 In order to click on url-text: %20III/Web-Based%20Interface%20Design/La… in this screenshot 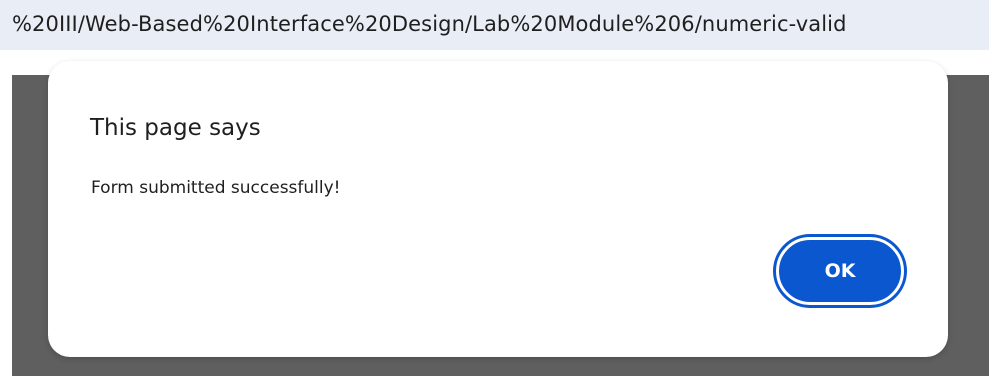, I will do `click(429, 24)`.